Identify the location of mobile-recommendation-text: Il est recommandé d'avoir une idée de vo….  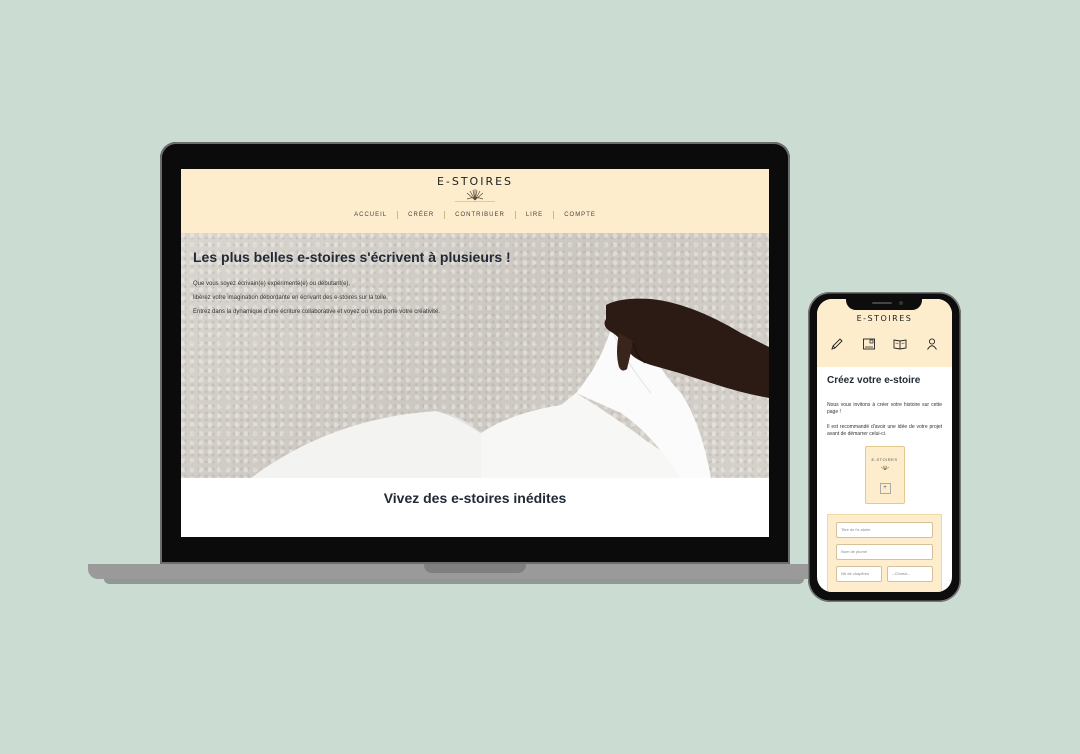
(884, 430).